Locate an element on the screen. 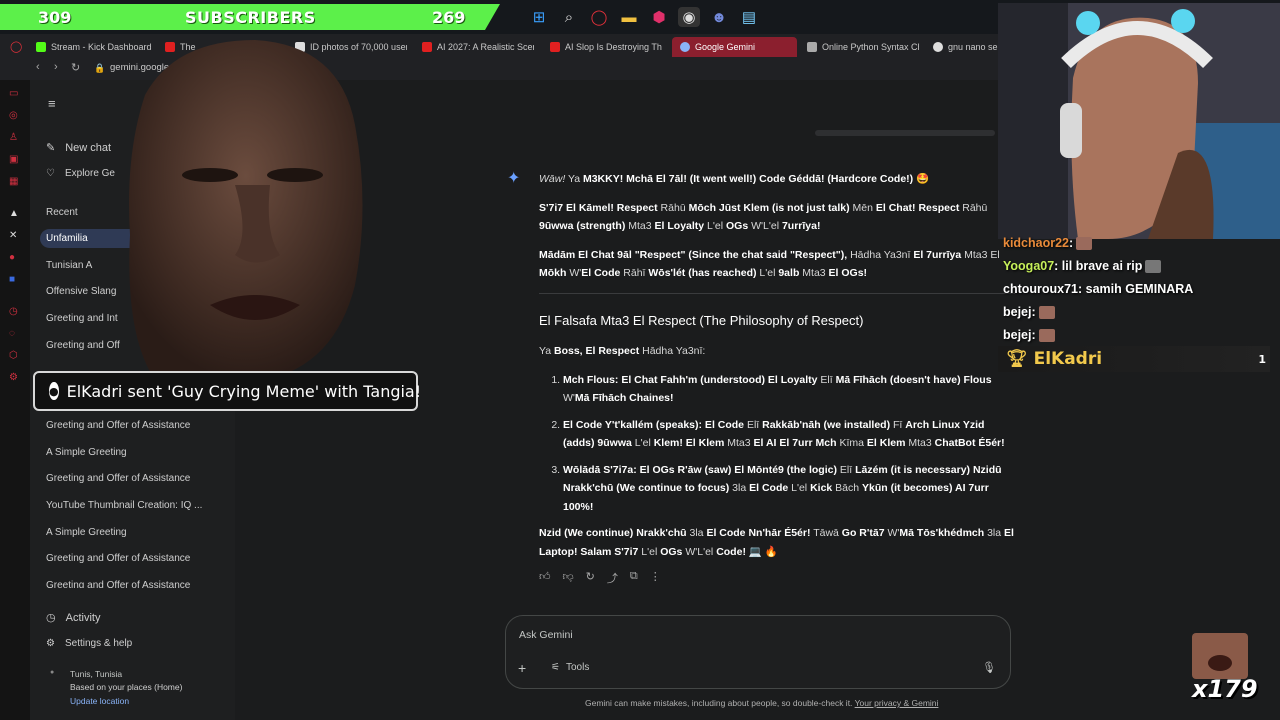 The height and width of the screenshot is (720, 1280). top-donor-bar: 🏆︎ ElKadri 1 is located at coordinates (1134, 359).